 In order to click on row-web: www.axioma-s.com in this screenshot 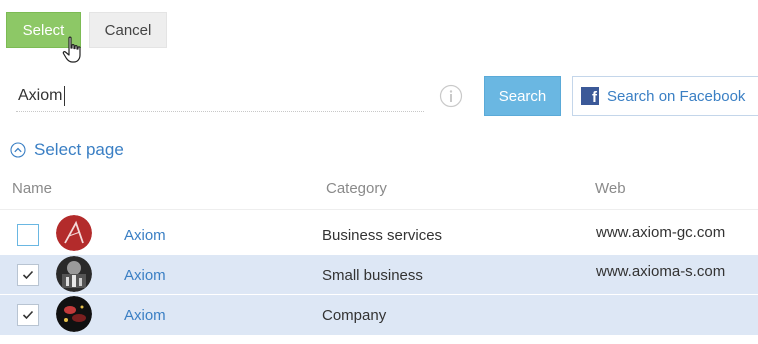, I will do `click(661, 271)`.